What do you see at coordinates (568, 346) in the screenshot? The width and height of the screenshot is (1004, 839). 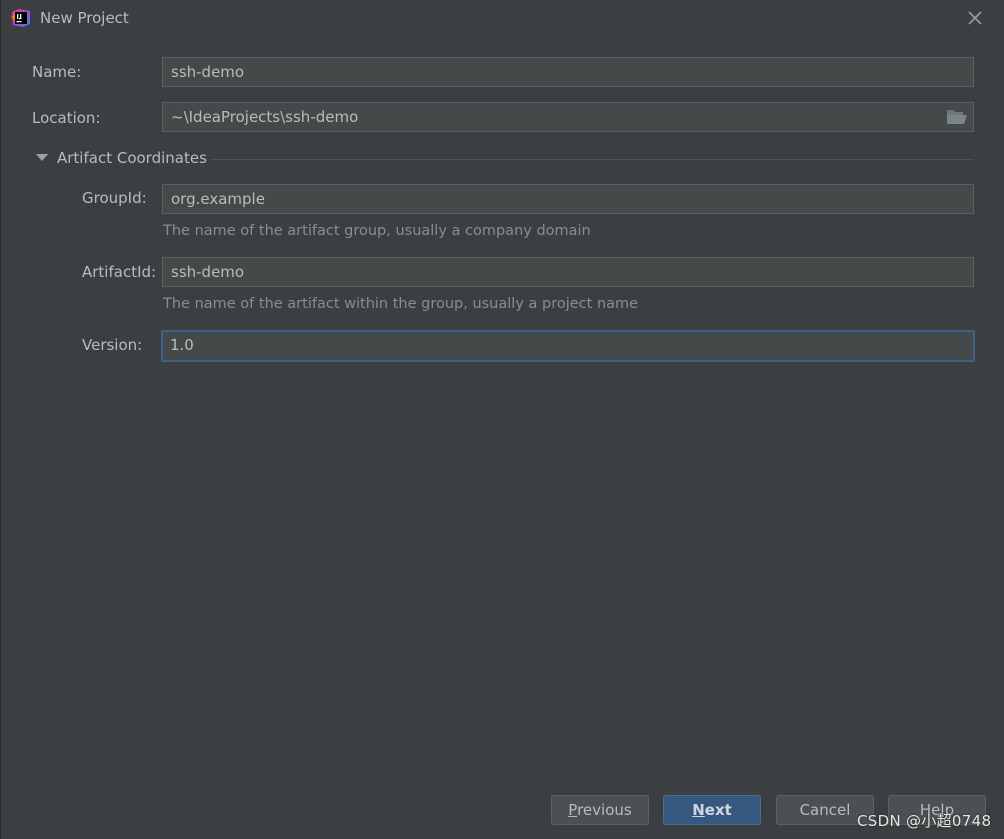 I see `version-input: 1.0` at bounding box center [568, 346].